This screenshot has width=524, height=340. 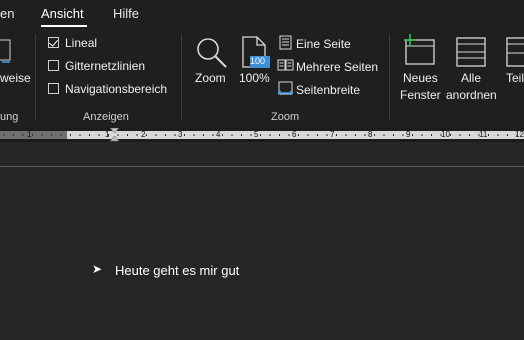 What do you see at coordinates (15, 78) in the screenshot?
I see `views-partial-label: weise` at bounding box center [15, 78].